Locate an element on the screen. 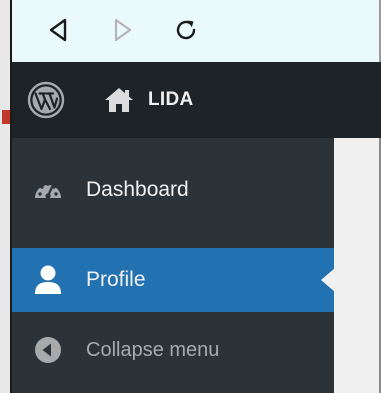  reload-icon is located at coordinates (186, 30).